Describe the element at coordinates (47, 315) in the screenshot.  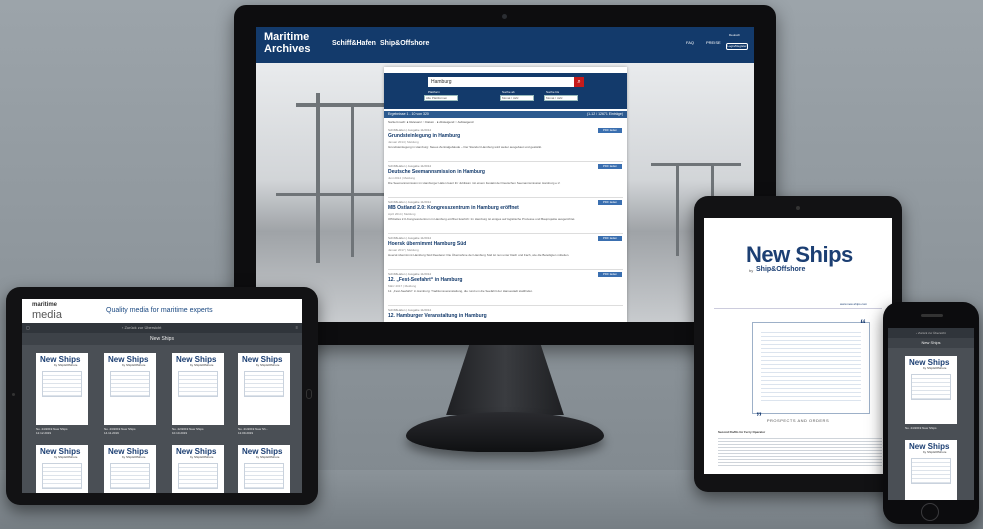
I see `maritime-media-logo-bottom: media` at that location.